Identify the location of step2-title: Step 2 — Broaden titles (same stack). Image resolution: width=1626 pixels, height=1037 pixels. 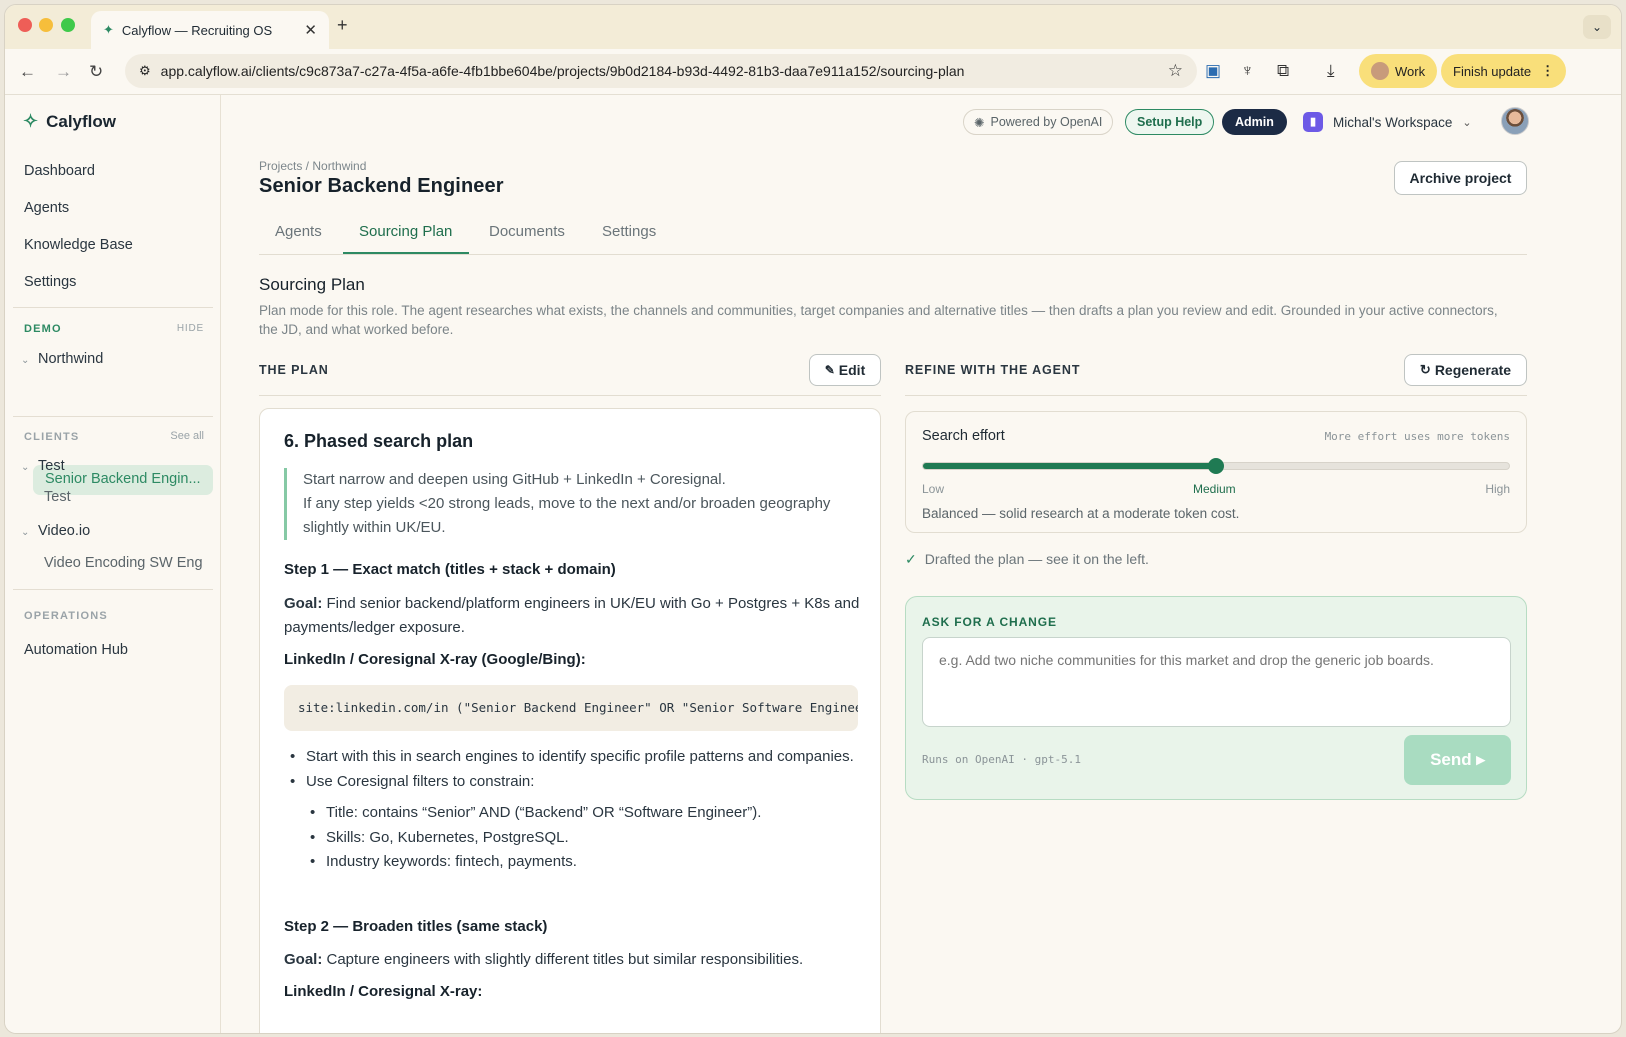
(416, 926).